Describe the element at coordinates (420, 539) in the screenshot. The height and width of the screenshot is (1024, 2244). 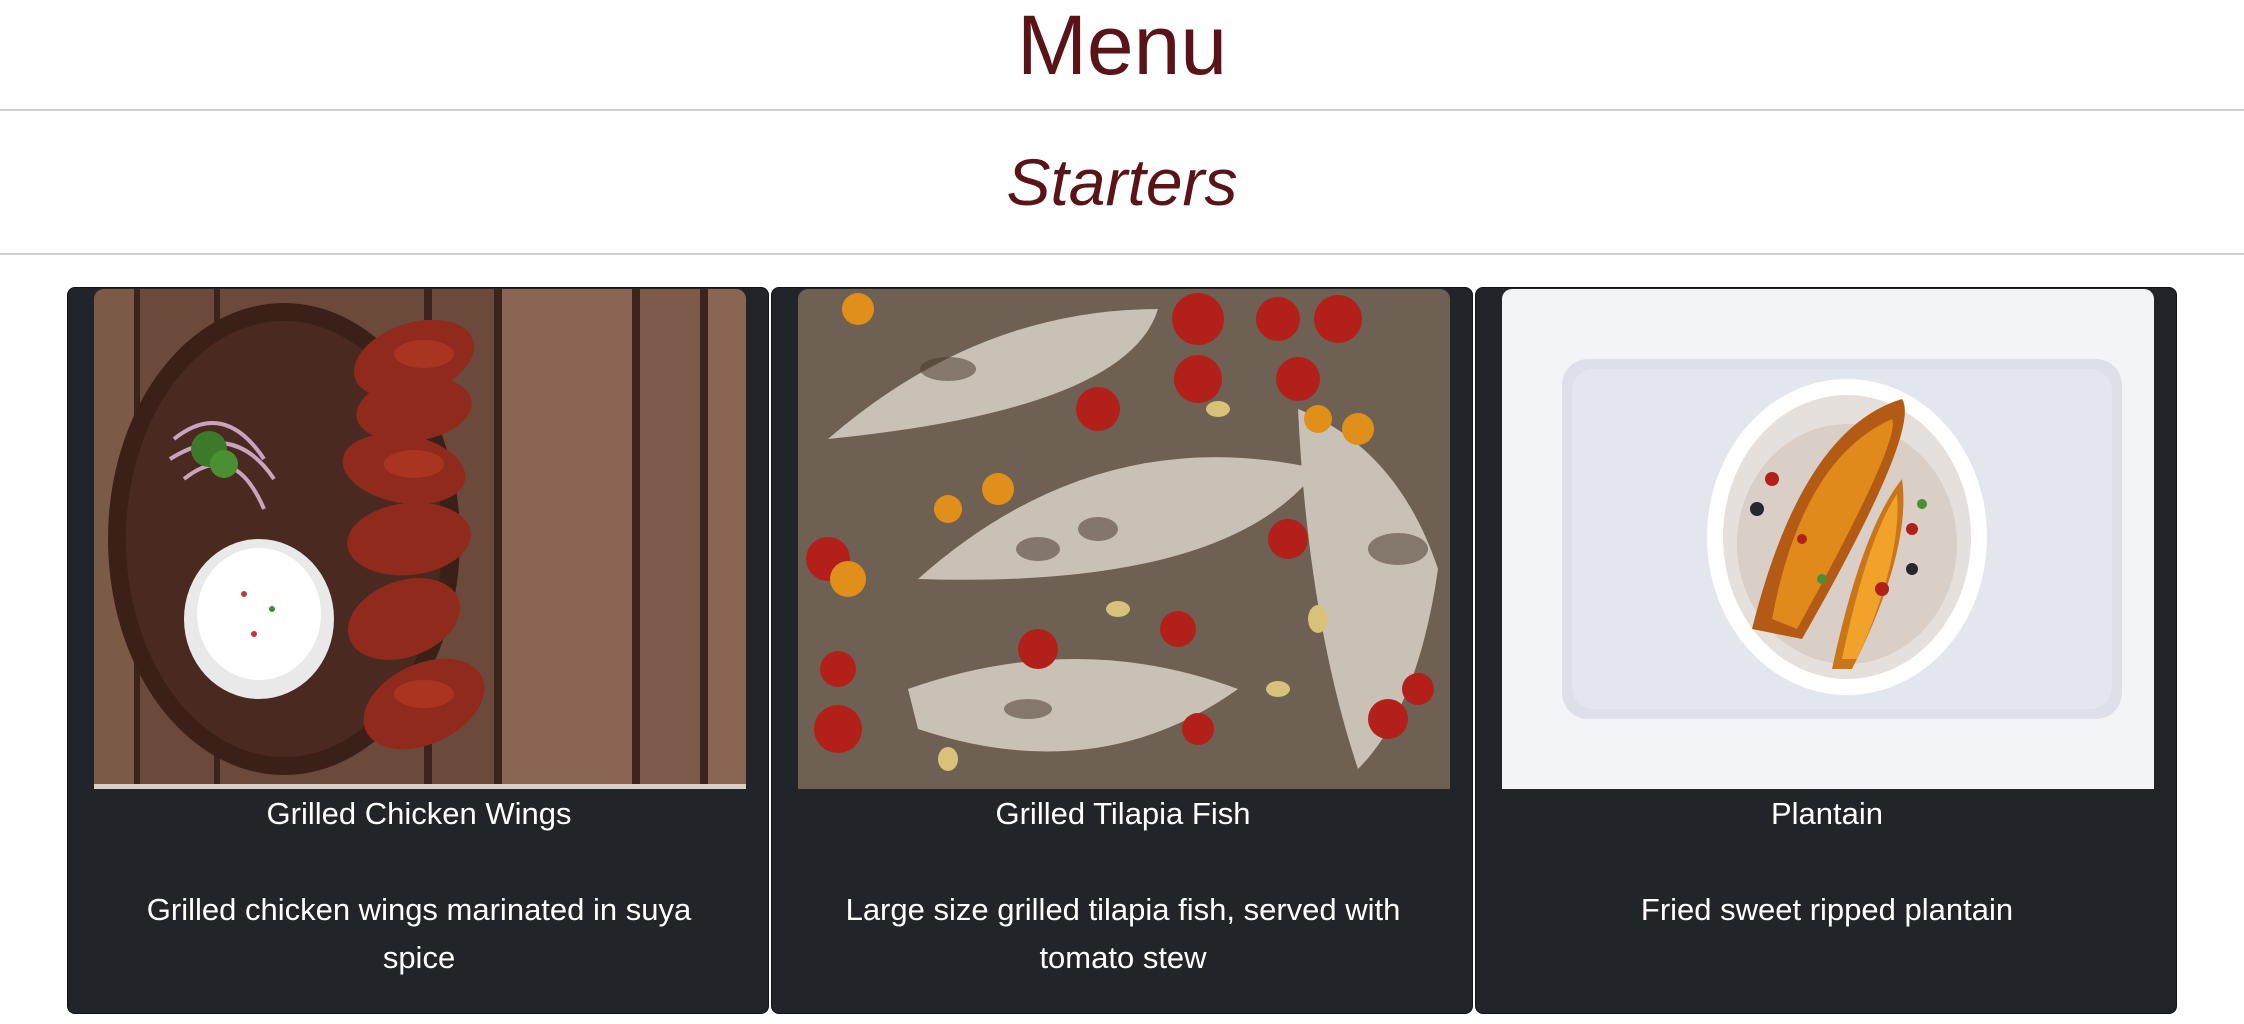
I see `chicken-wings-photo` at that location.